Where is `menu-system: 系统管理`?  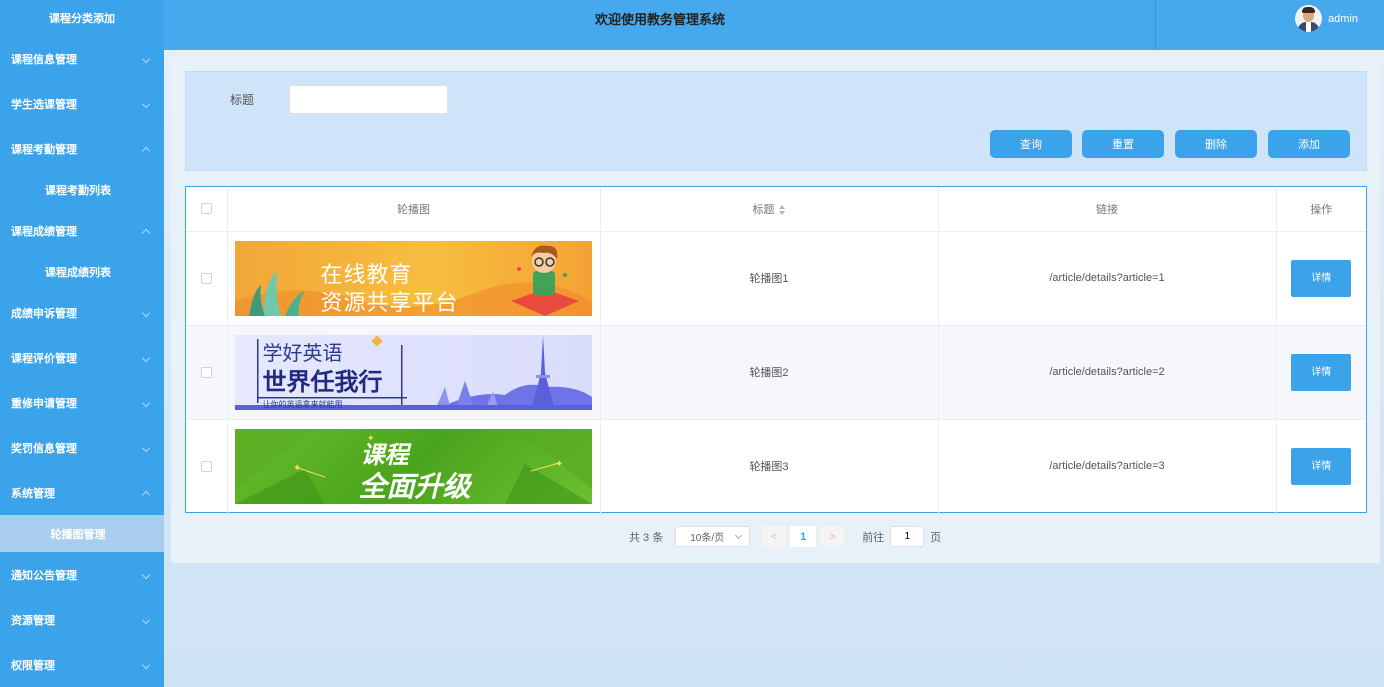
menu-system: 系统管理 is located at coordinates (82, 492).